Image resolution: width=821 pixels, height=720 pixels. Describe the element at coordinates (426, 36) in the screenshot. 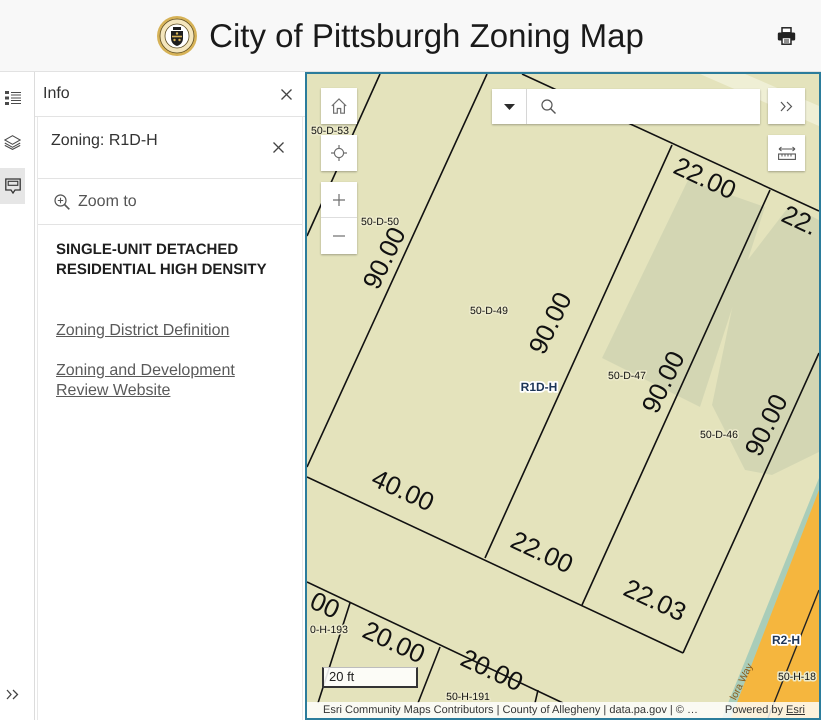

I see `app-title: City of Pittsburgh Zoning Map` at that location.